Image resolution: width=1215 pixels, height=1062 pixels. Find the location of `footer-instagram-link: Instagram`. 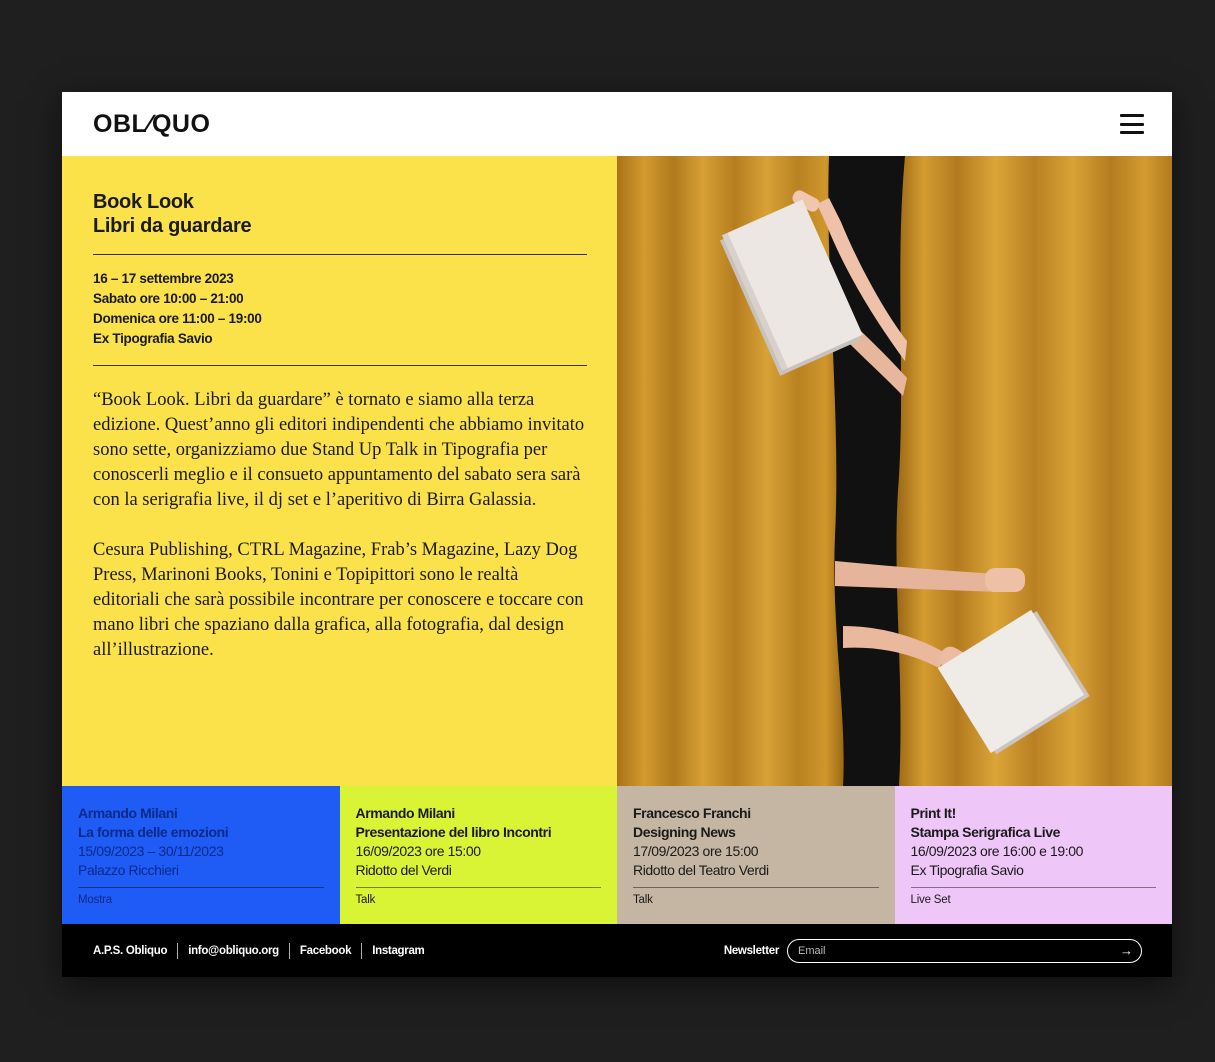

footer-instagram-link: Instagram is located at coordinates (398, 951).